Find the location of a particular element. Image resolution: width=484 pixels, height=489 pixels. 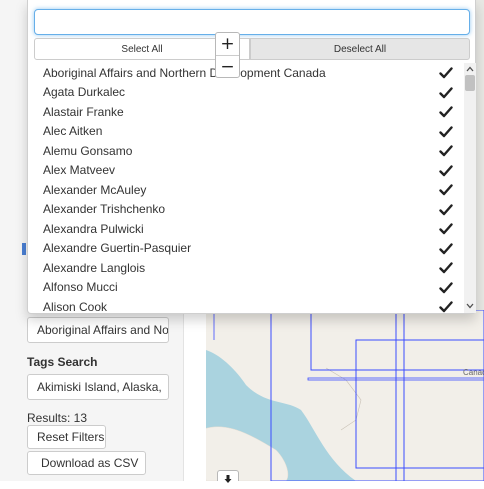

list-item: Alemu Gonsamo is located at coordinates (246, 151).